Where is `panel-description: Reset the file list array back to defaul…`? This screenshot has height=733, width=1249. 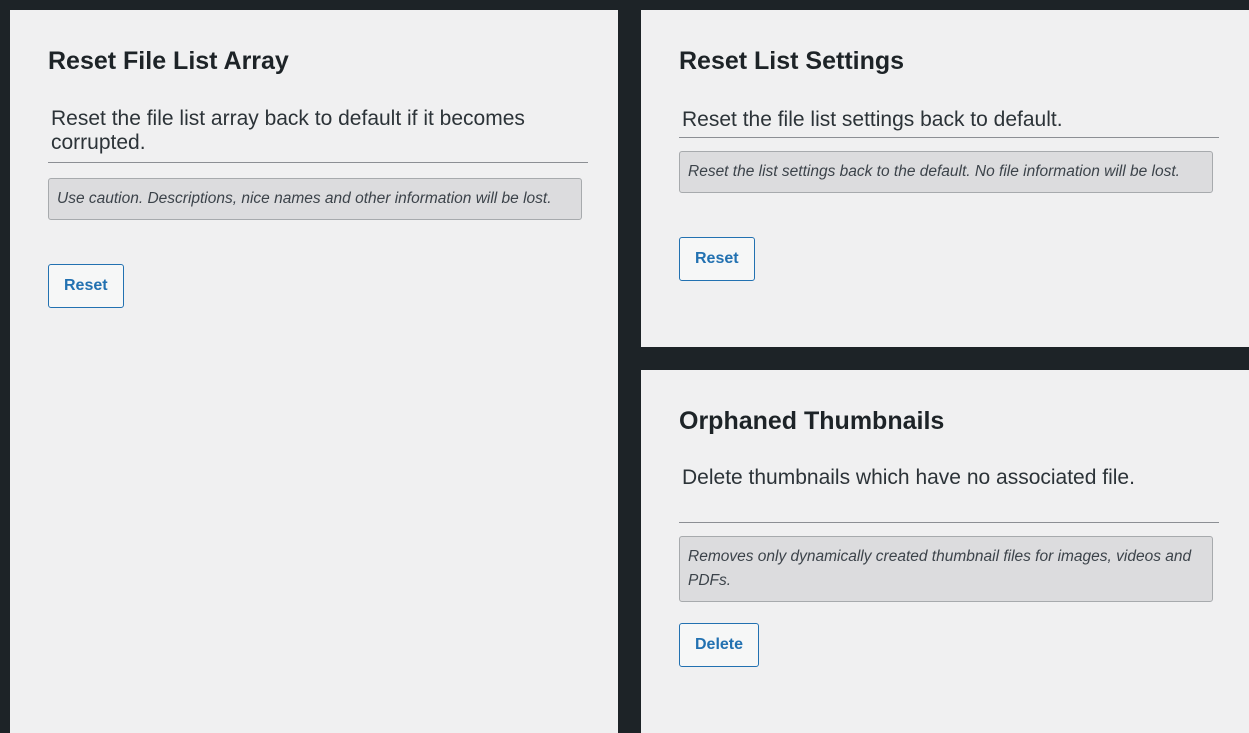 panel-description: Reset the file list array back to defaul… is located at coordinates (288, 130).